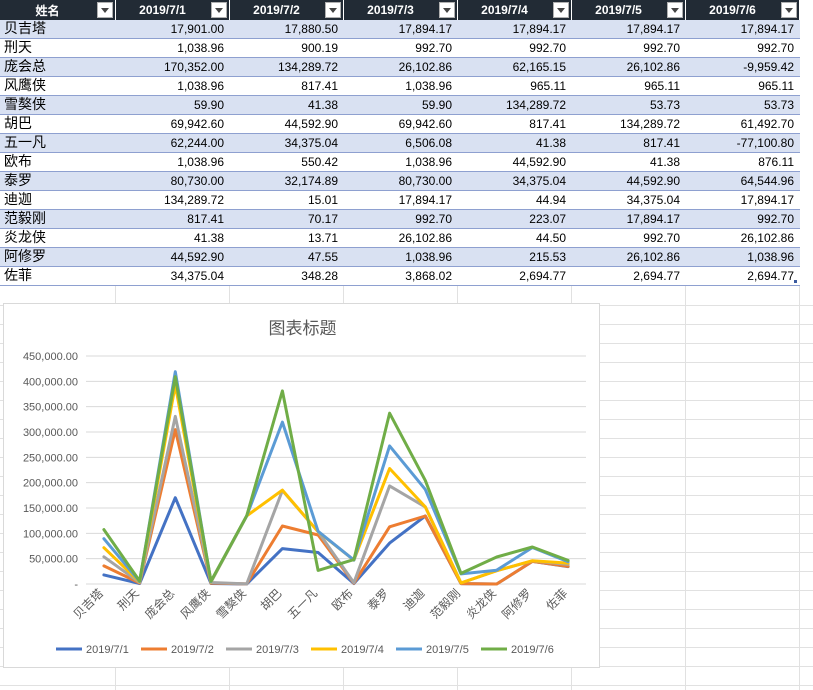  I want to click on cell-value: 223.07, so click(515, 219).